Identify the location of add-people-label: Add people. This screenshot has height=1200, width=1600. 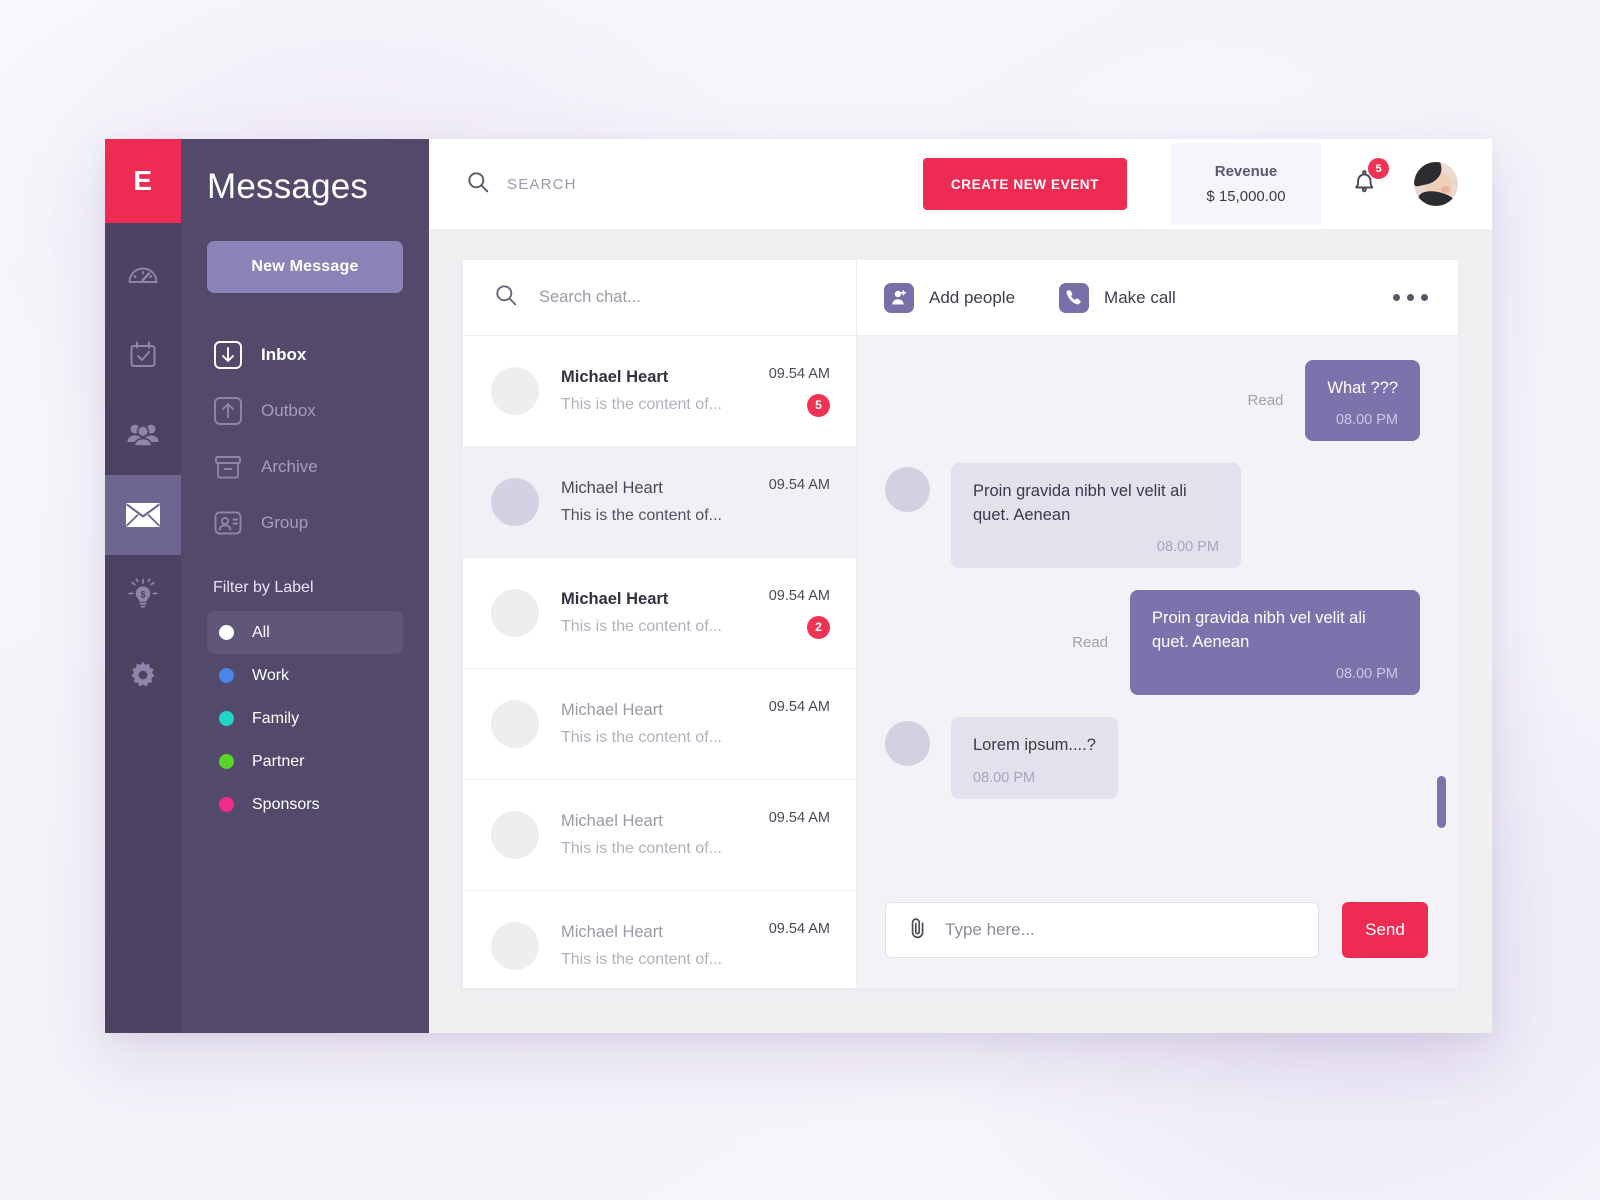
(972, 297).